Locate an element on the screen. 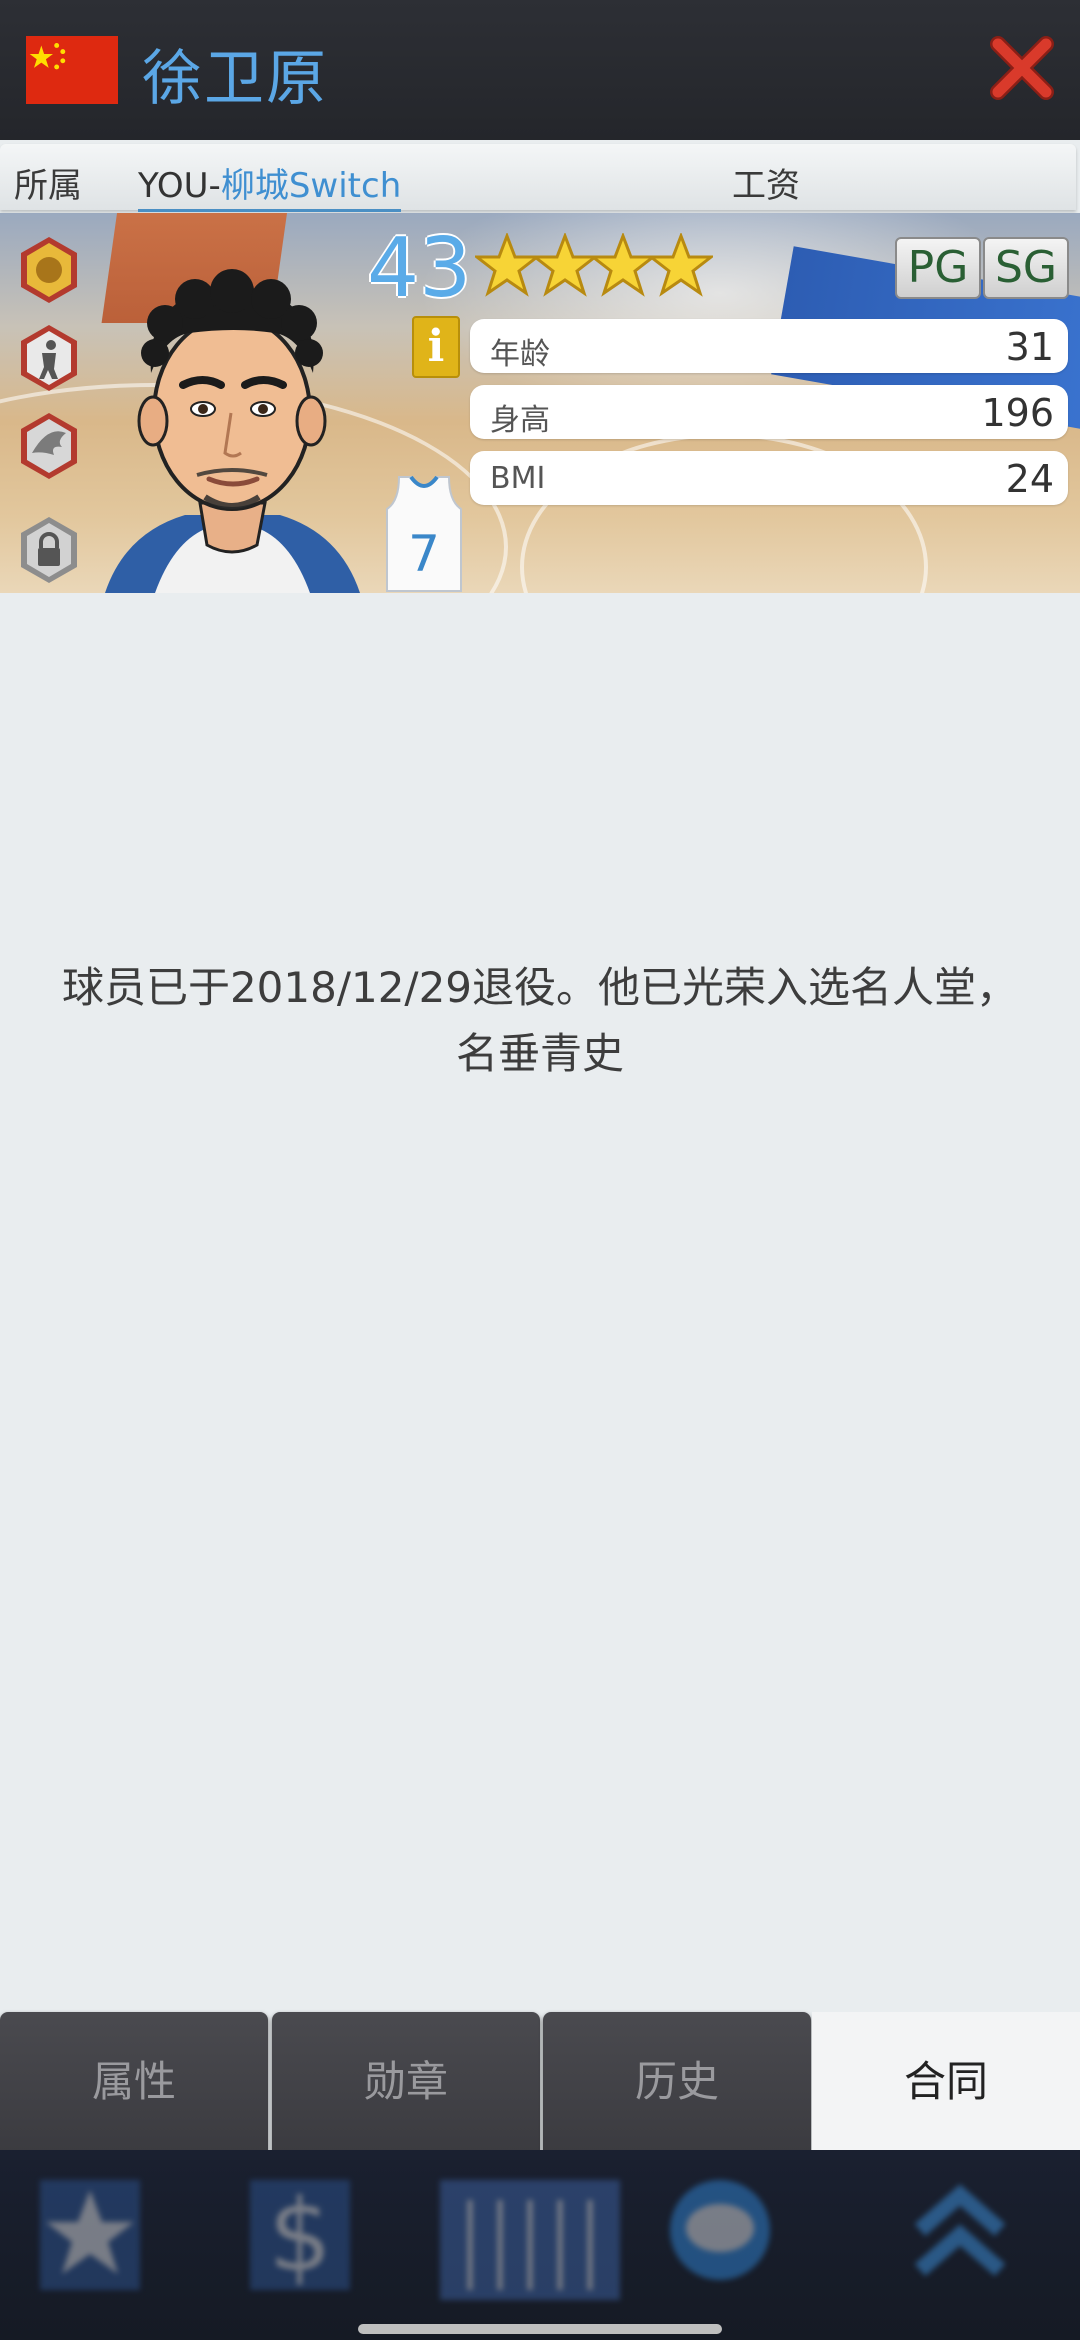  tab-medals: 勋章 is located at coordinates (406, 2082).